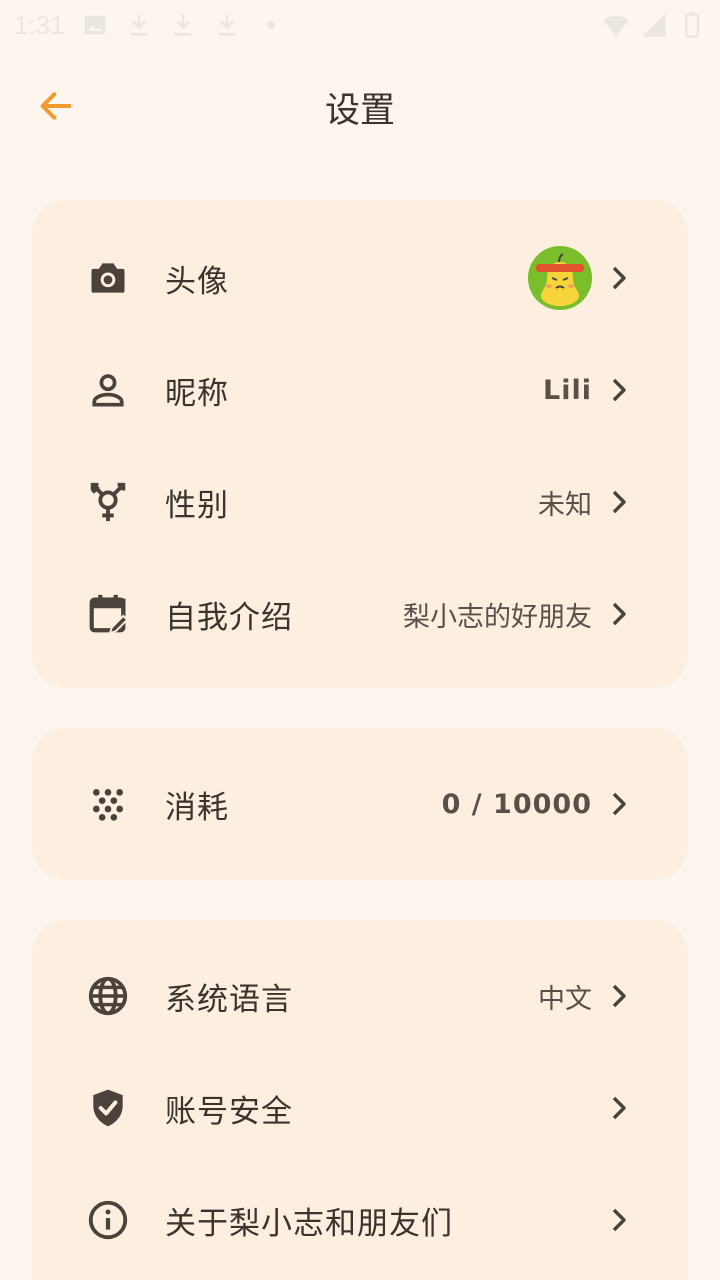 This screenshot has width=720, height=1280. I want to click on about-row: 关于梨小志和朋友们, so click(360, 1220).